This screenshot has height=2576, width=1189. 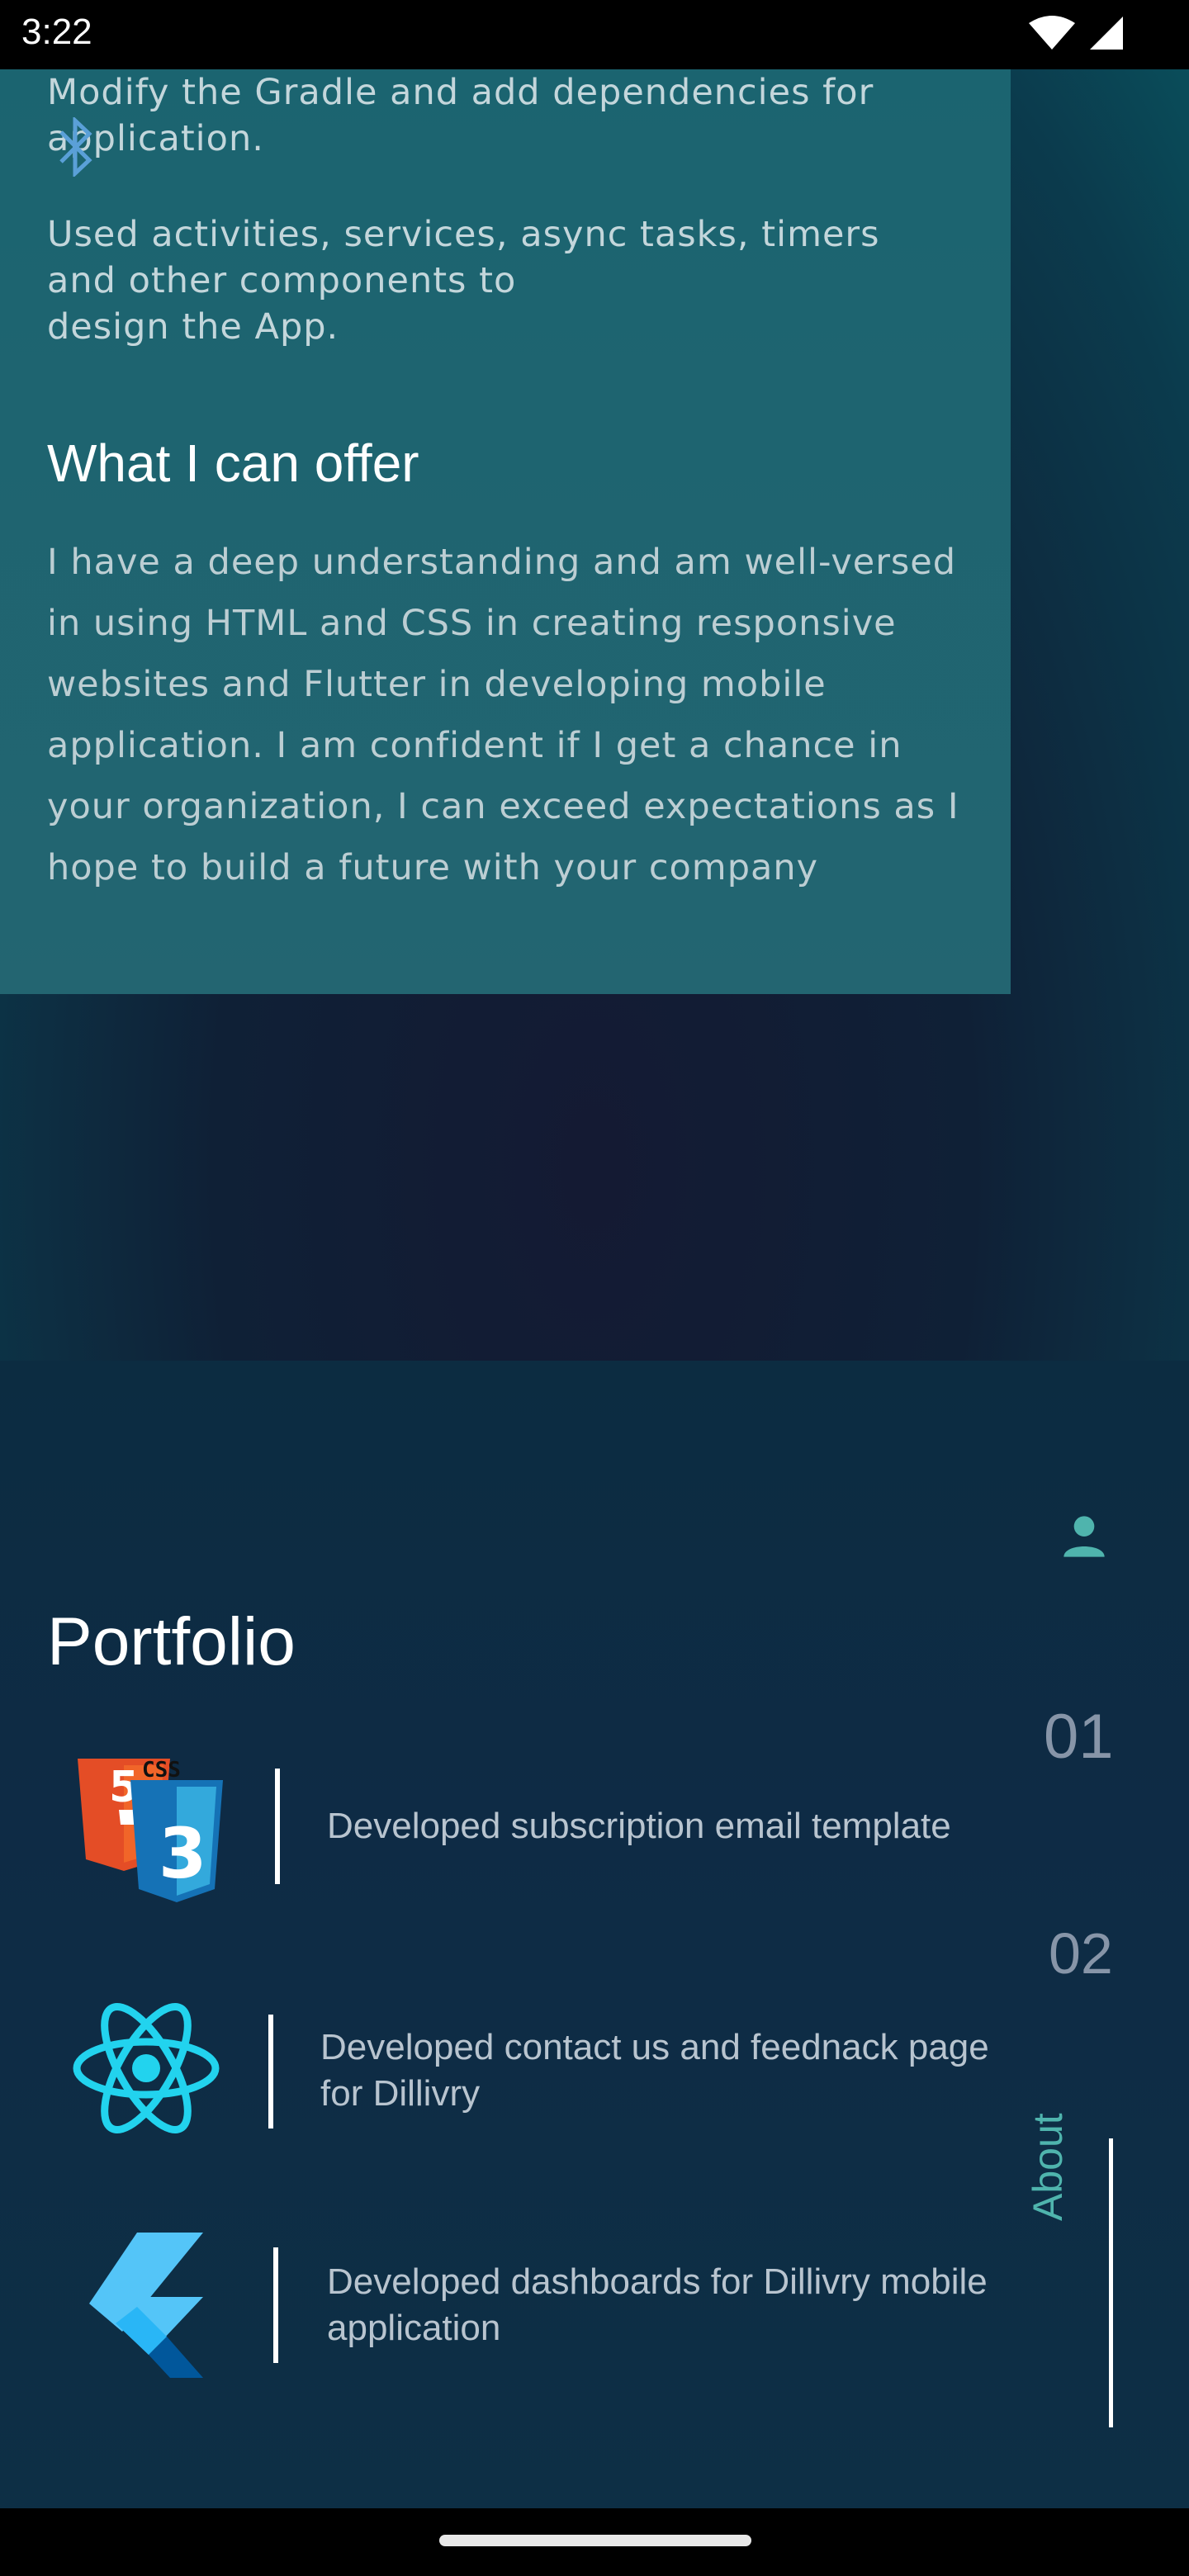 I want to click on about-tab-indicator, so click(x=1111, y=2282).